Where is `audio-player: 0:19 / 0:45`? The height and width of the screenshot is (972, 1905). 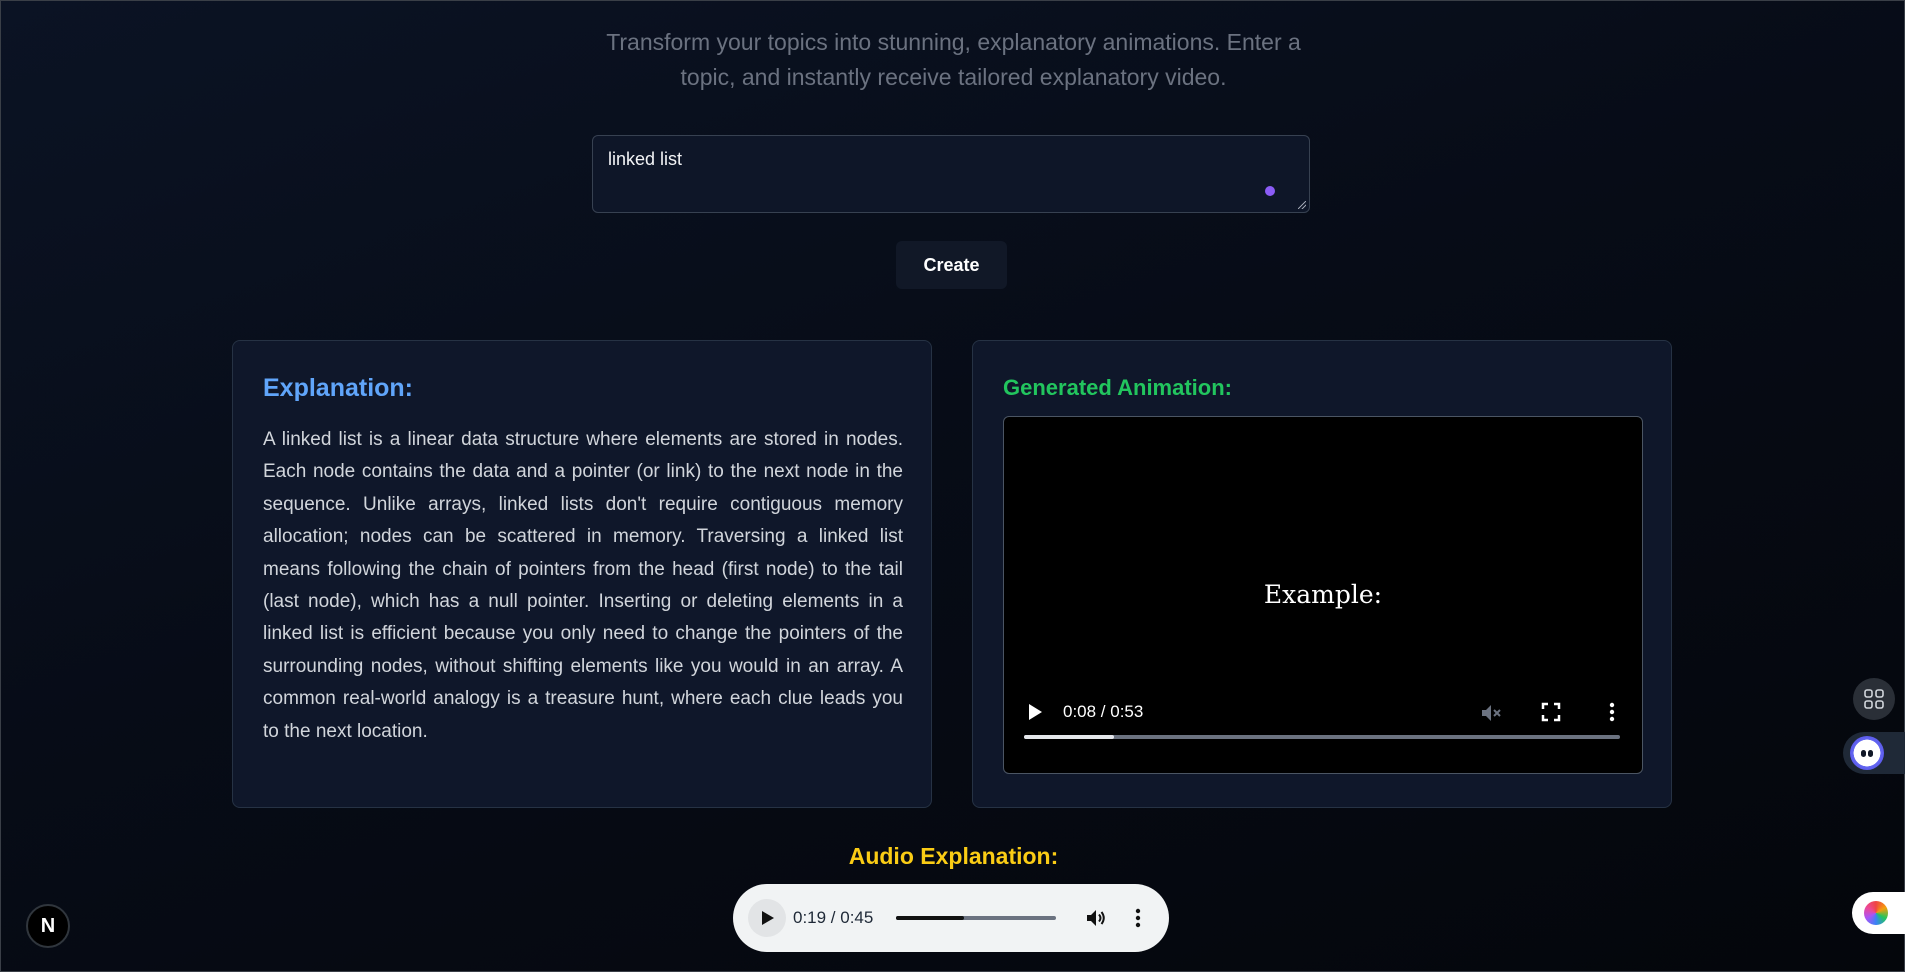
audio-player: 0:19 / 0:45 is located at coordinates (951, 918).